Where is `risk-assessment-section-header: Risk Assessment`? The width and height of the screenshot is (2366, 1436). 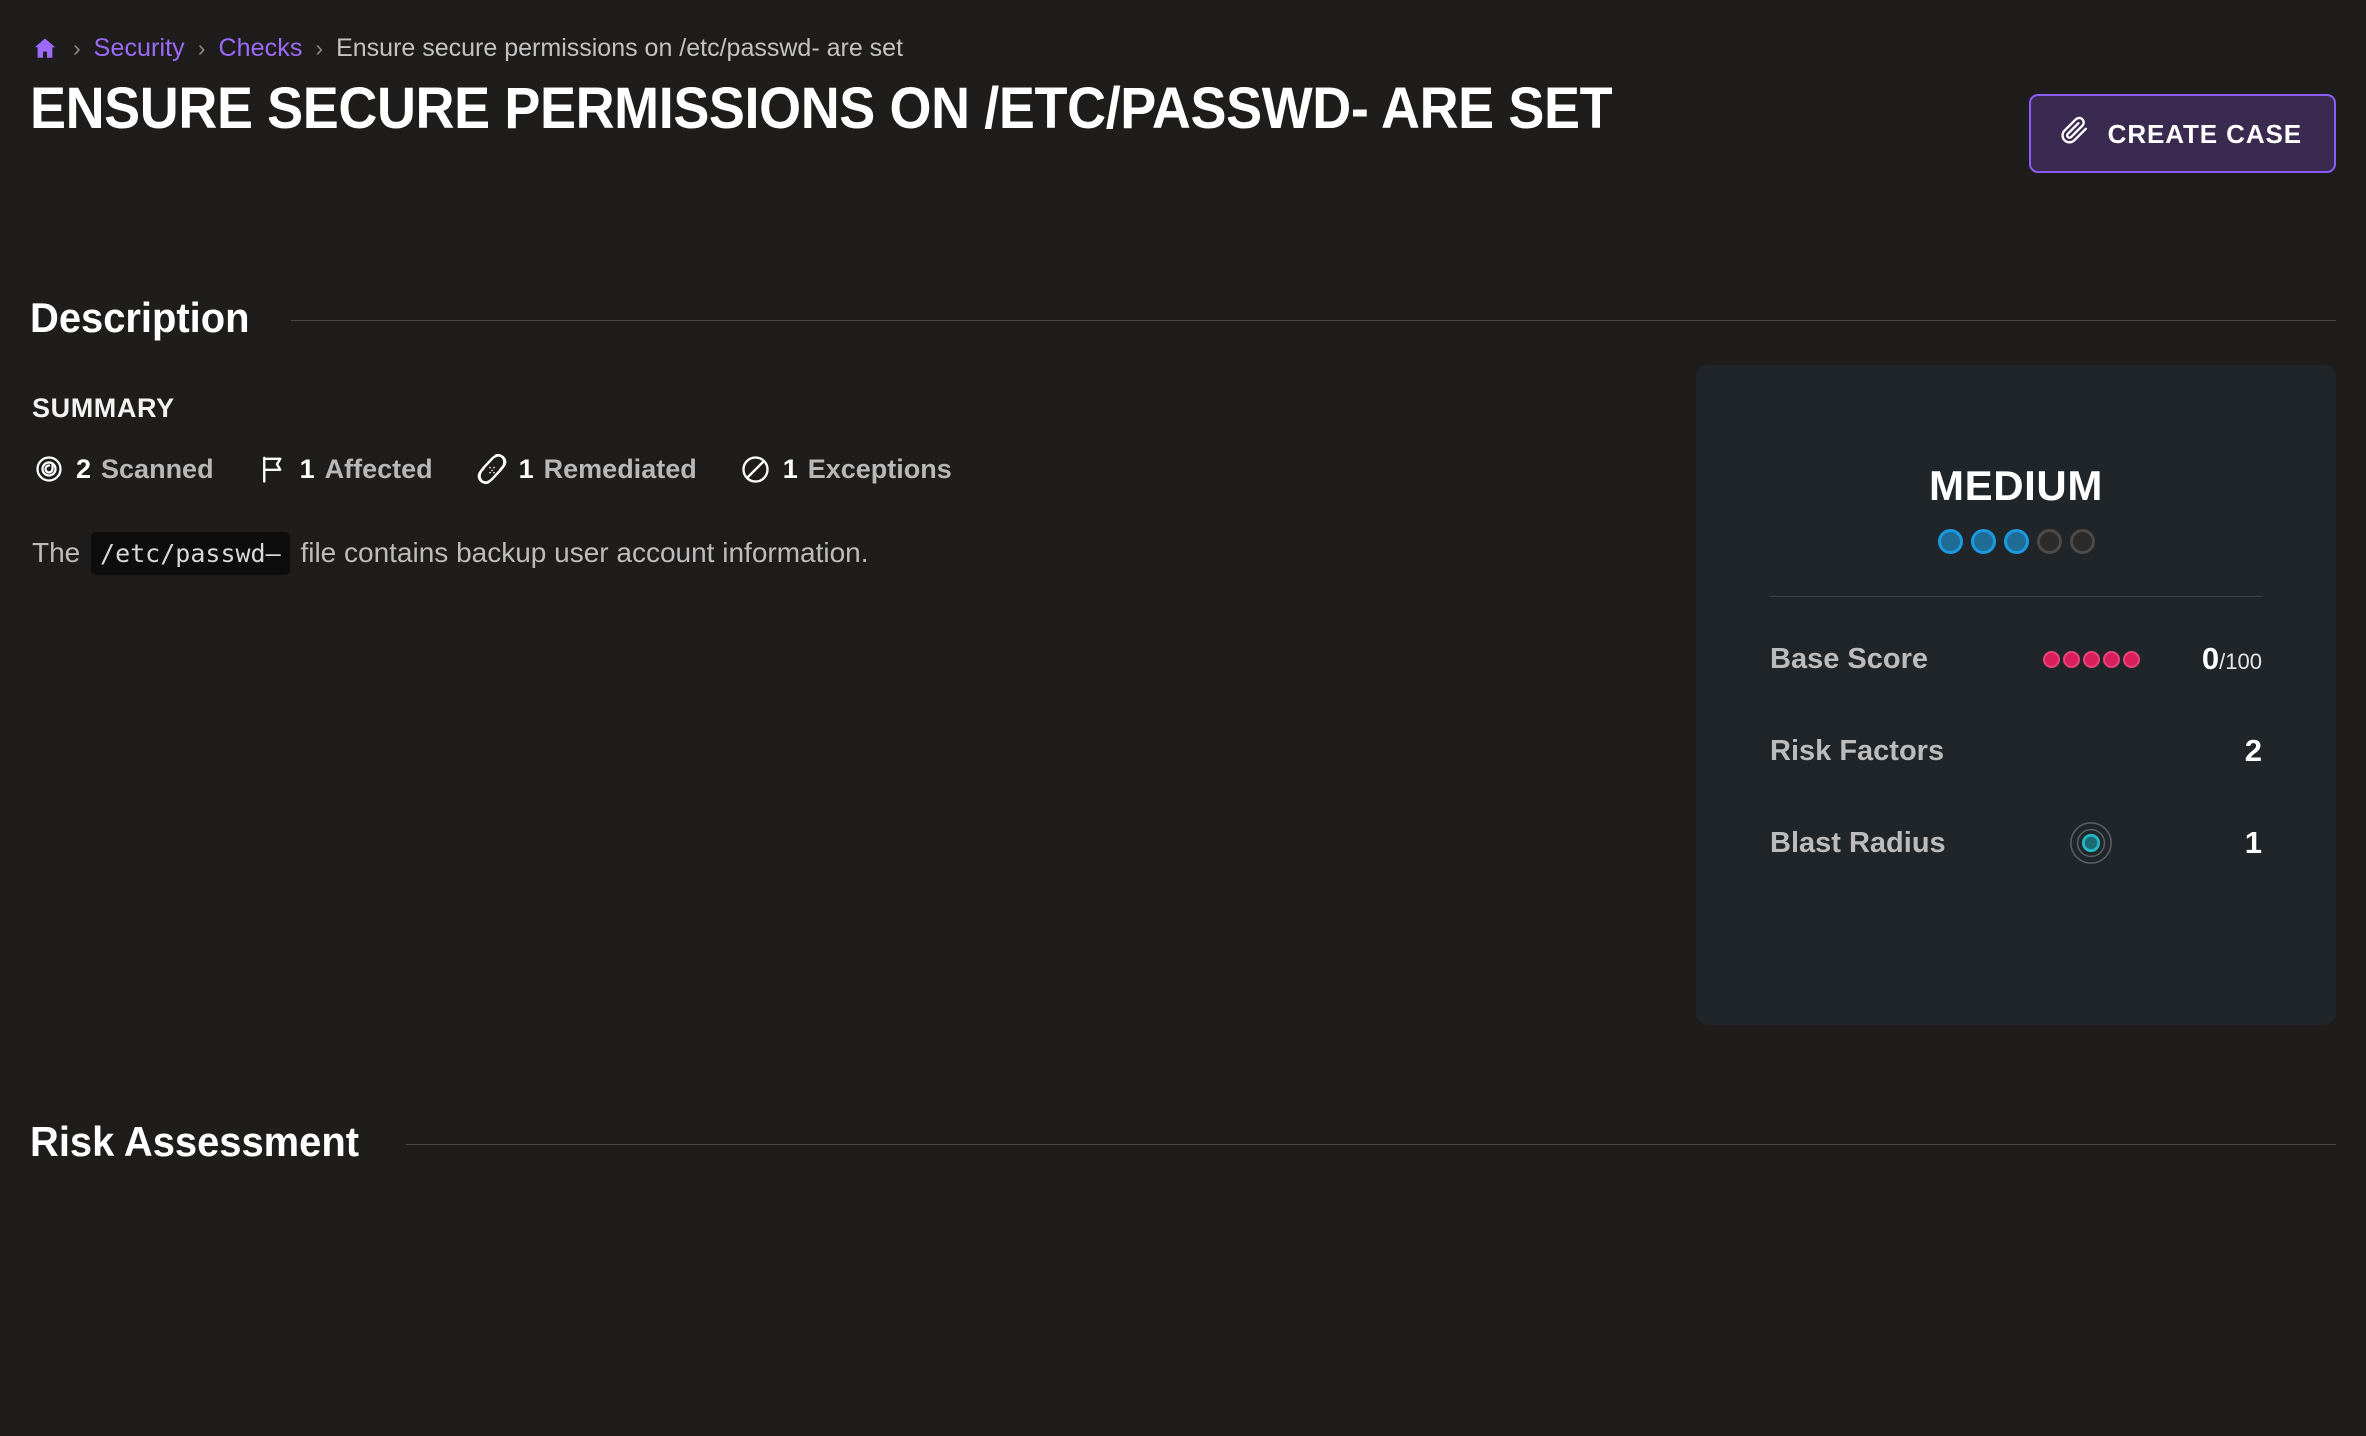 risk-assessment-section-header: Risk Assessment is located at coordinates (1183, 1142).